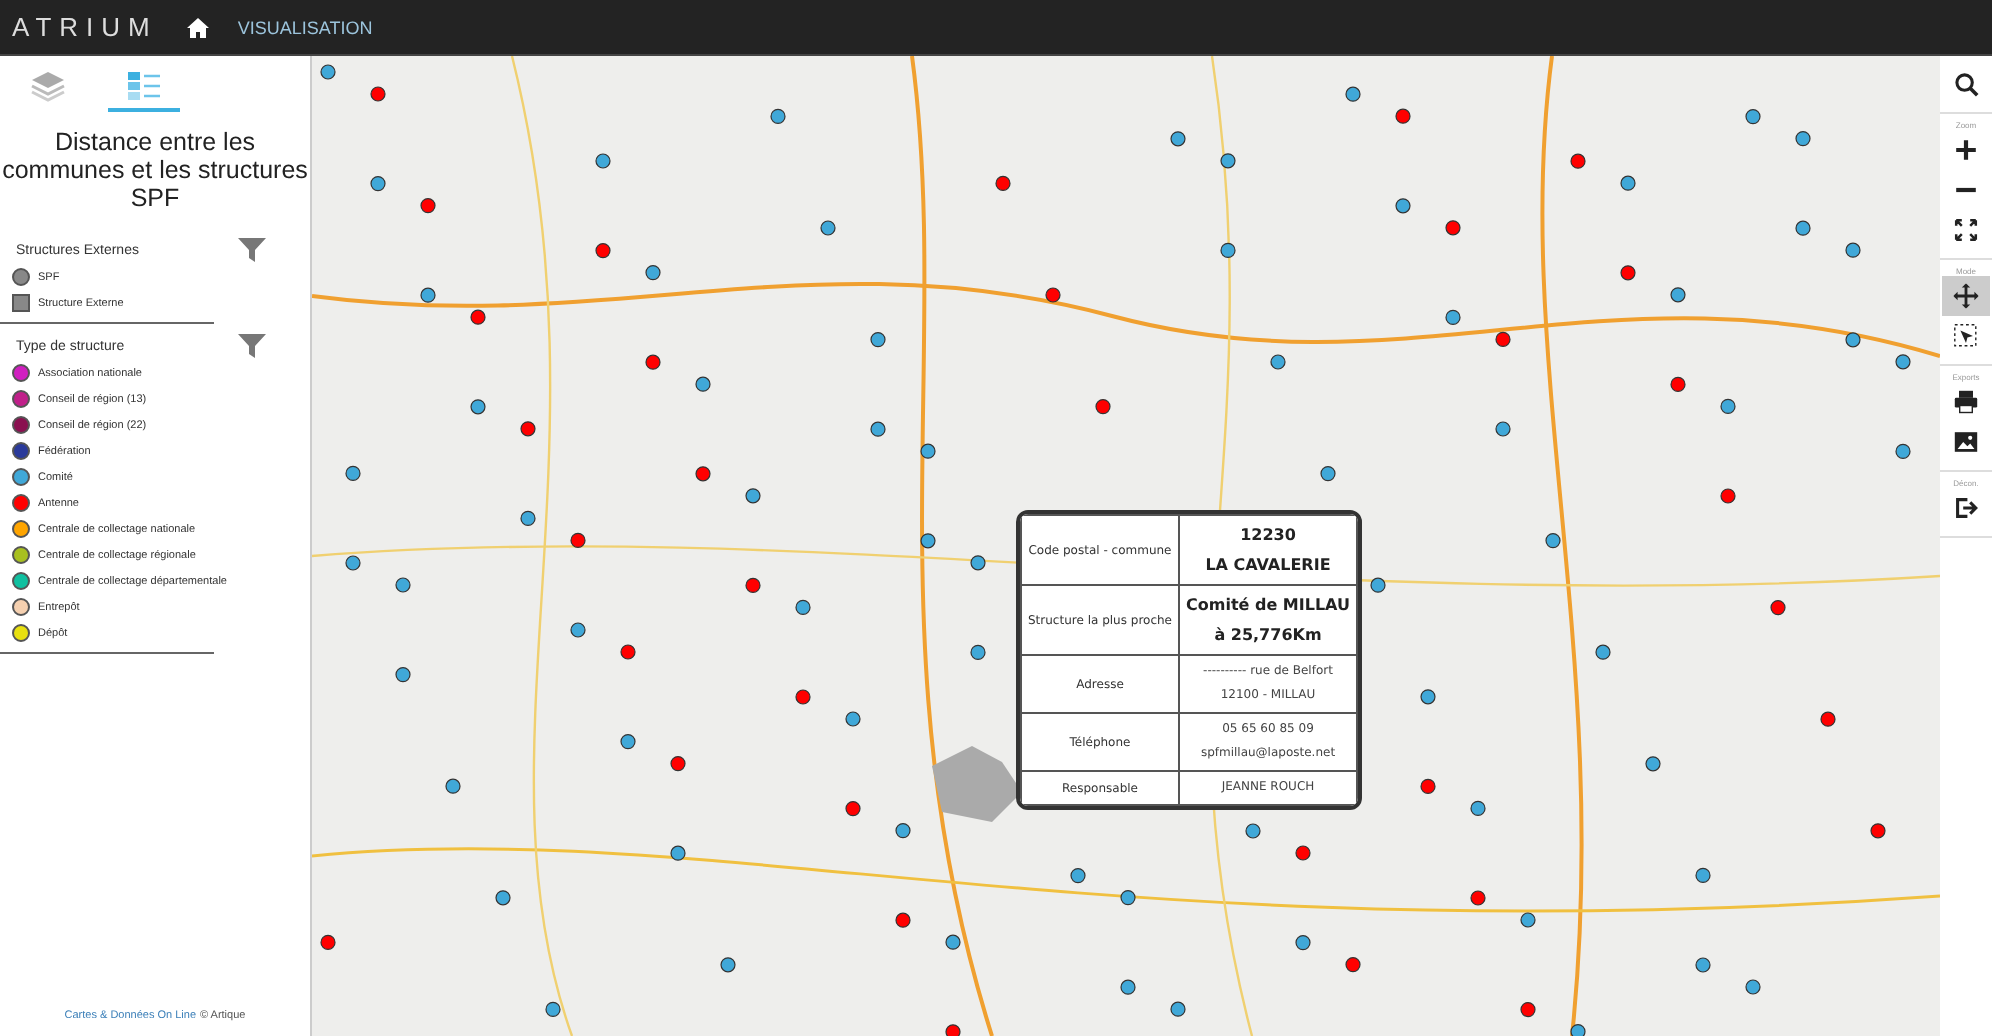 The image size is (1992, 1036). Describe the element at coordinates (1966, 230) in the screenshot. I see `expand-icon` at that location.